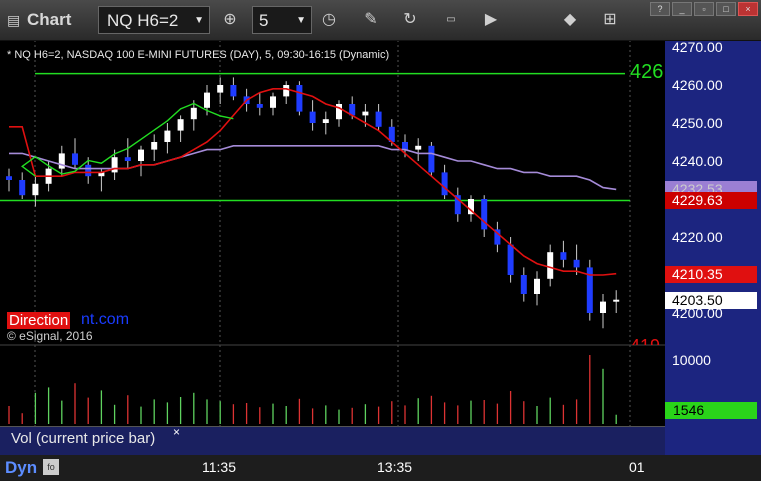 This screenshot has width=761, height=481. I want to click on price-tag: 4203.50, so click(711, 300).